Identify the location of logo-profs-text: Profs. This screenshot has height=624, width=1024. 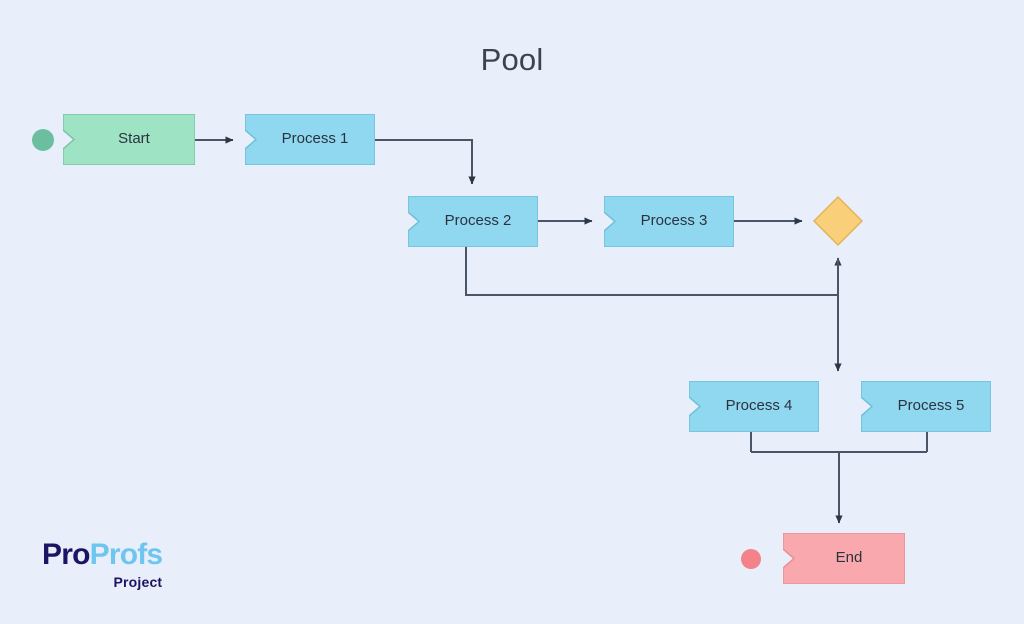
(126, 554).